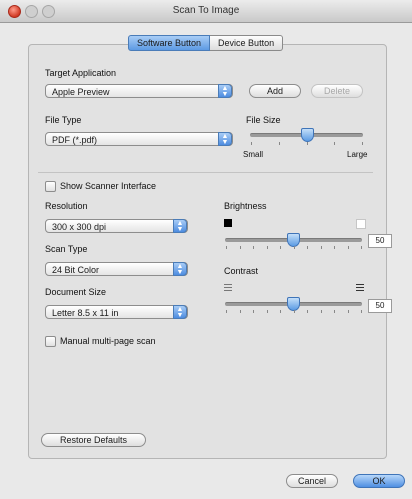 Image resolution: width=412 pixels, height=499 pixels. Describe the element at coordinates (247, 43) in the screenshot. I see `tab-device-button: Device Button` at that location.